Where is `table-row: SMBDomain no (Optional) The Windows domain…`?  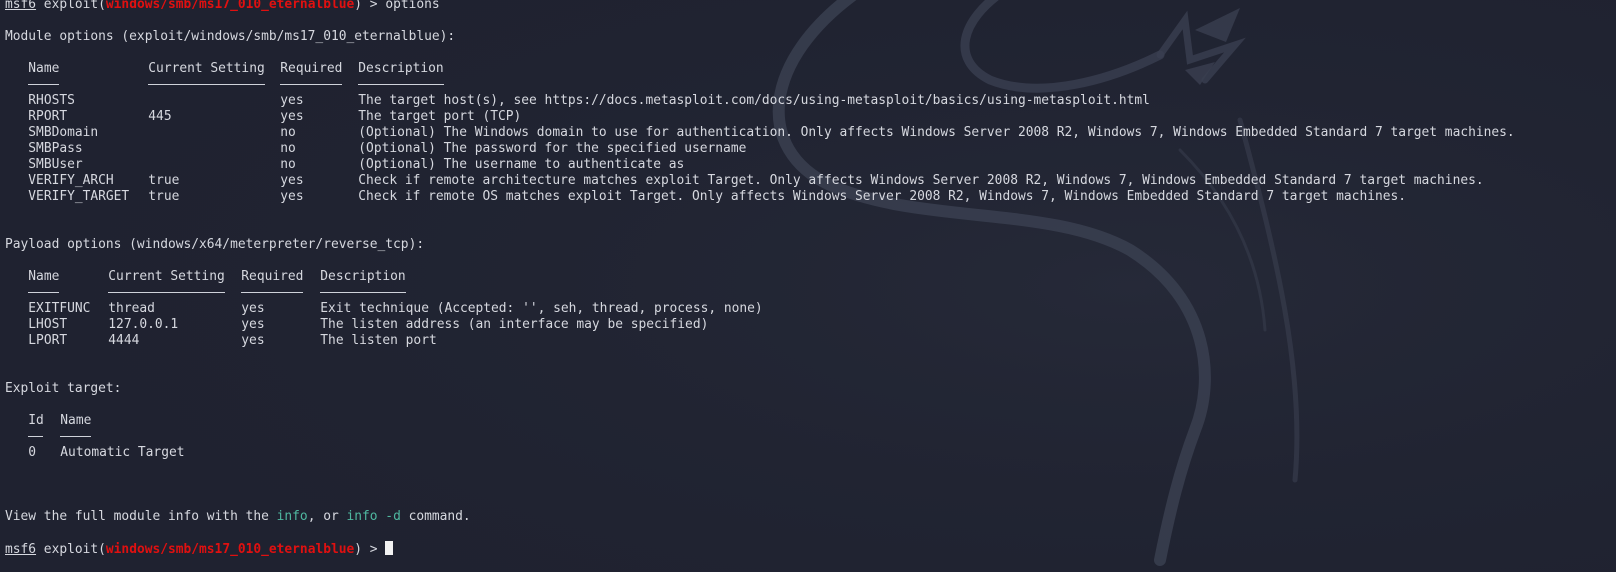
table-row: SMBDomain no (Optional) The Windows domain… is located at coordinates (771, 132).